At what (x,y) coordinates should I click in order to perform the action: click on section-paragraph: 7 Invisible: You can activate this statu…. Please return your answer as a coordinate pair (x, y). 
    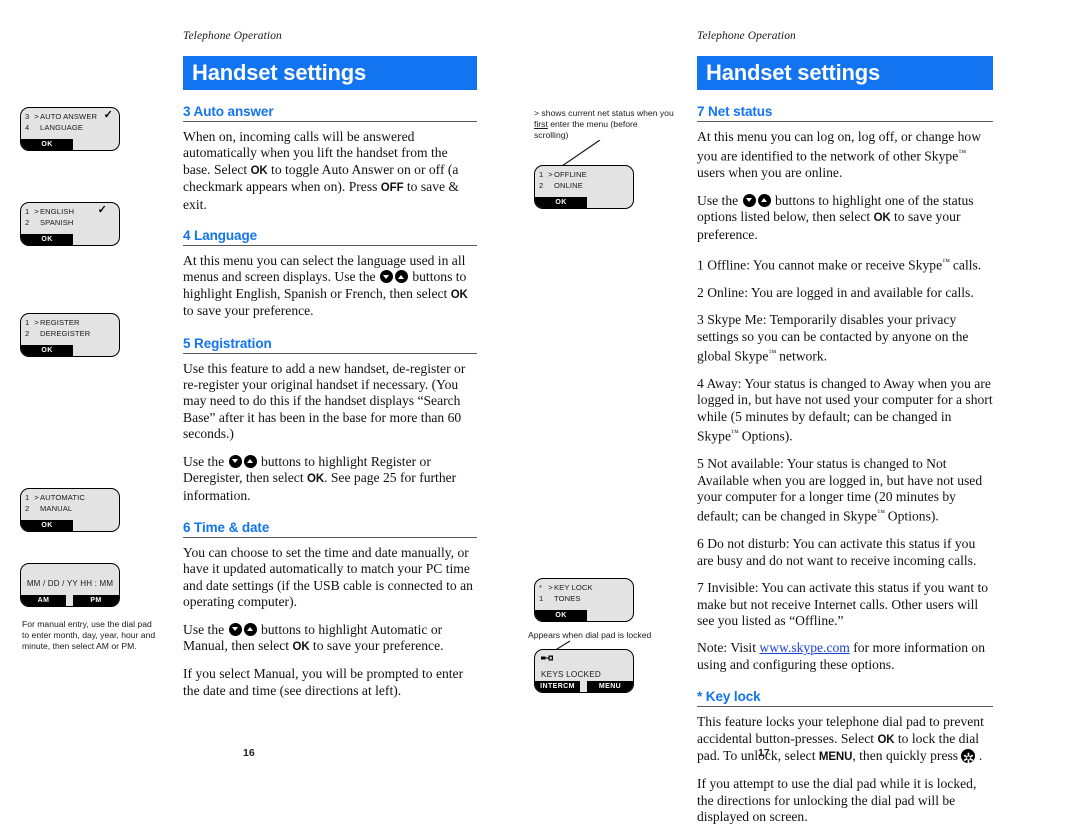
    Looking at the image, I should click on (843, 604).